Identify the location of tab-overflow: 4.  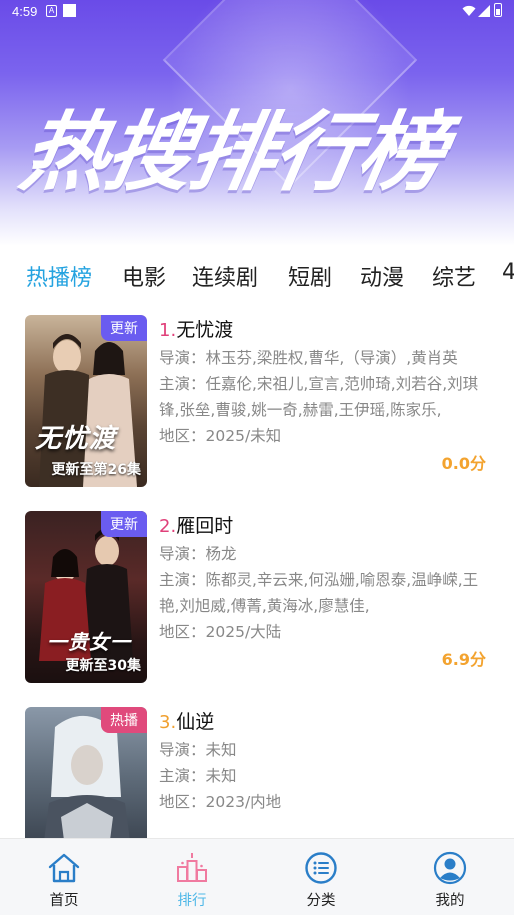
(508, 272).